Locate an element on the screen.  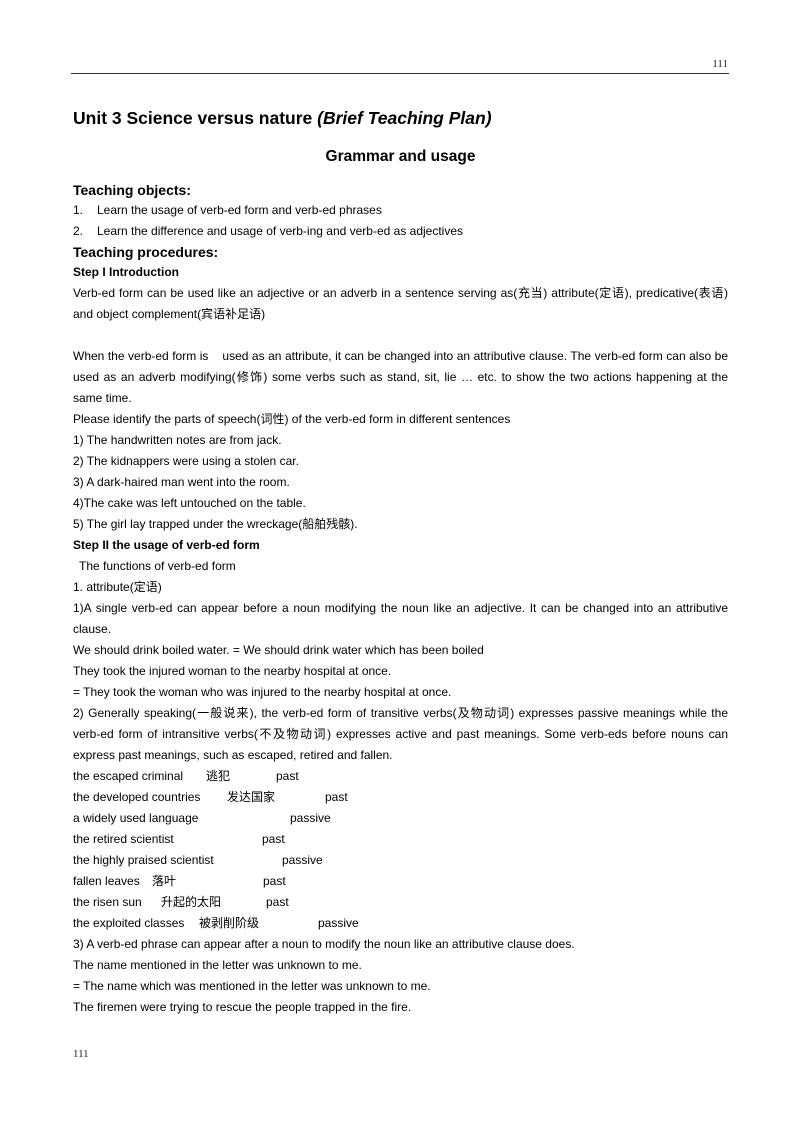
phrase-chinese: 升起的太阳 is located at coordinates (191, 902).